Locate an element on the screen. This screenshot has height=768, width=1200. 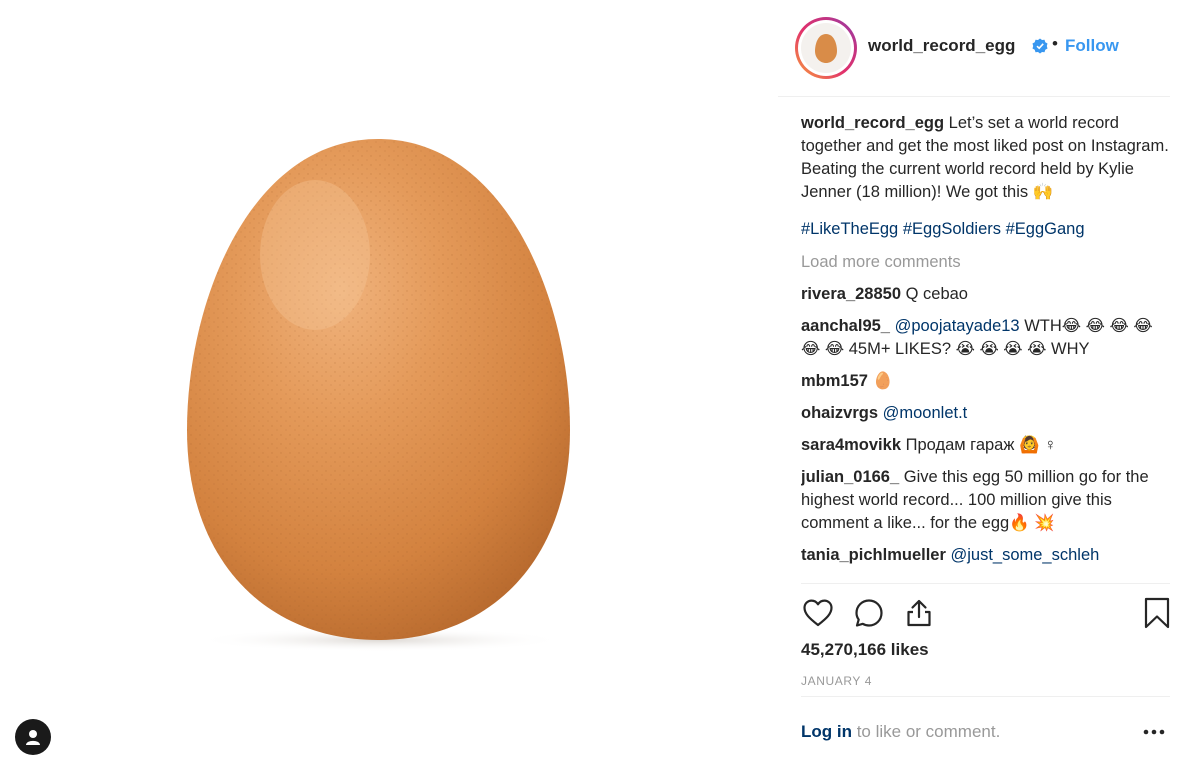
hashtags: #LikeTheEgg #EggSoldiers #EggGang is located at coordinates (987, 229).